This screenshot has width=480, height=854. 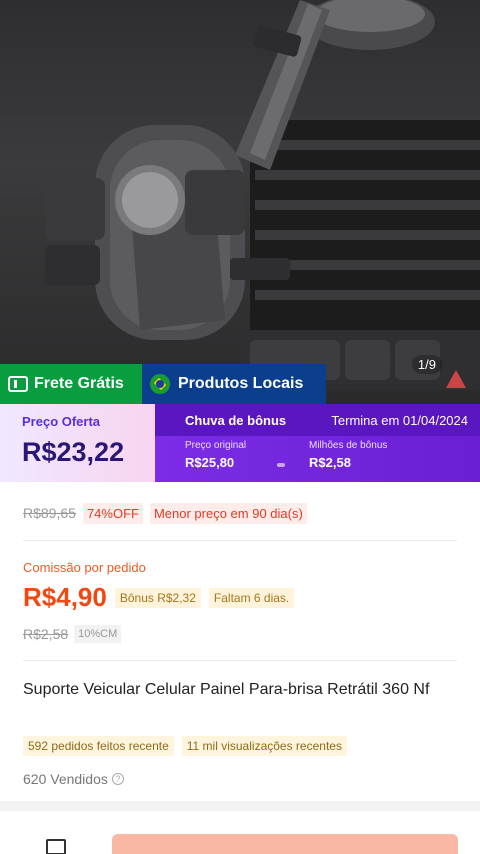 I want to click on offer-price-block: Preço Oferta R$23,22, so click(x=77, y=443).